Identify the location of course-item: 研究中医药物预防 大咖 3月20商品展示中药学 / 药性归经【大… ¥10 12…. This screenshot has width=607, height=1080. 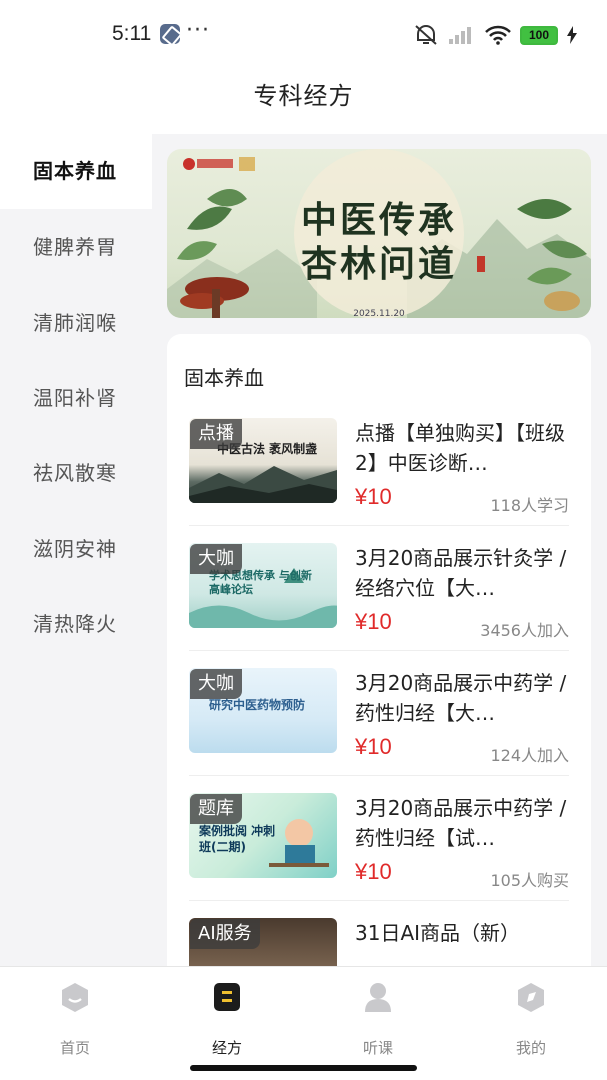
(379, 730).